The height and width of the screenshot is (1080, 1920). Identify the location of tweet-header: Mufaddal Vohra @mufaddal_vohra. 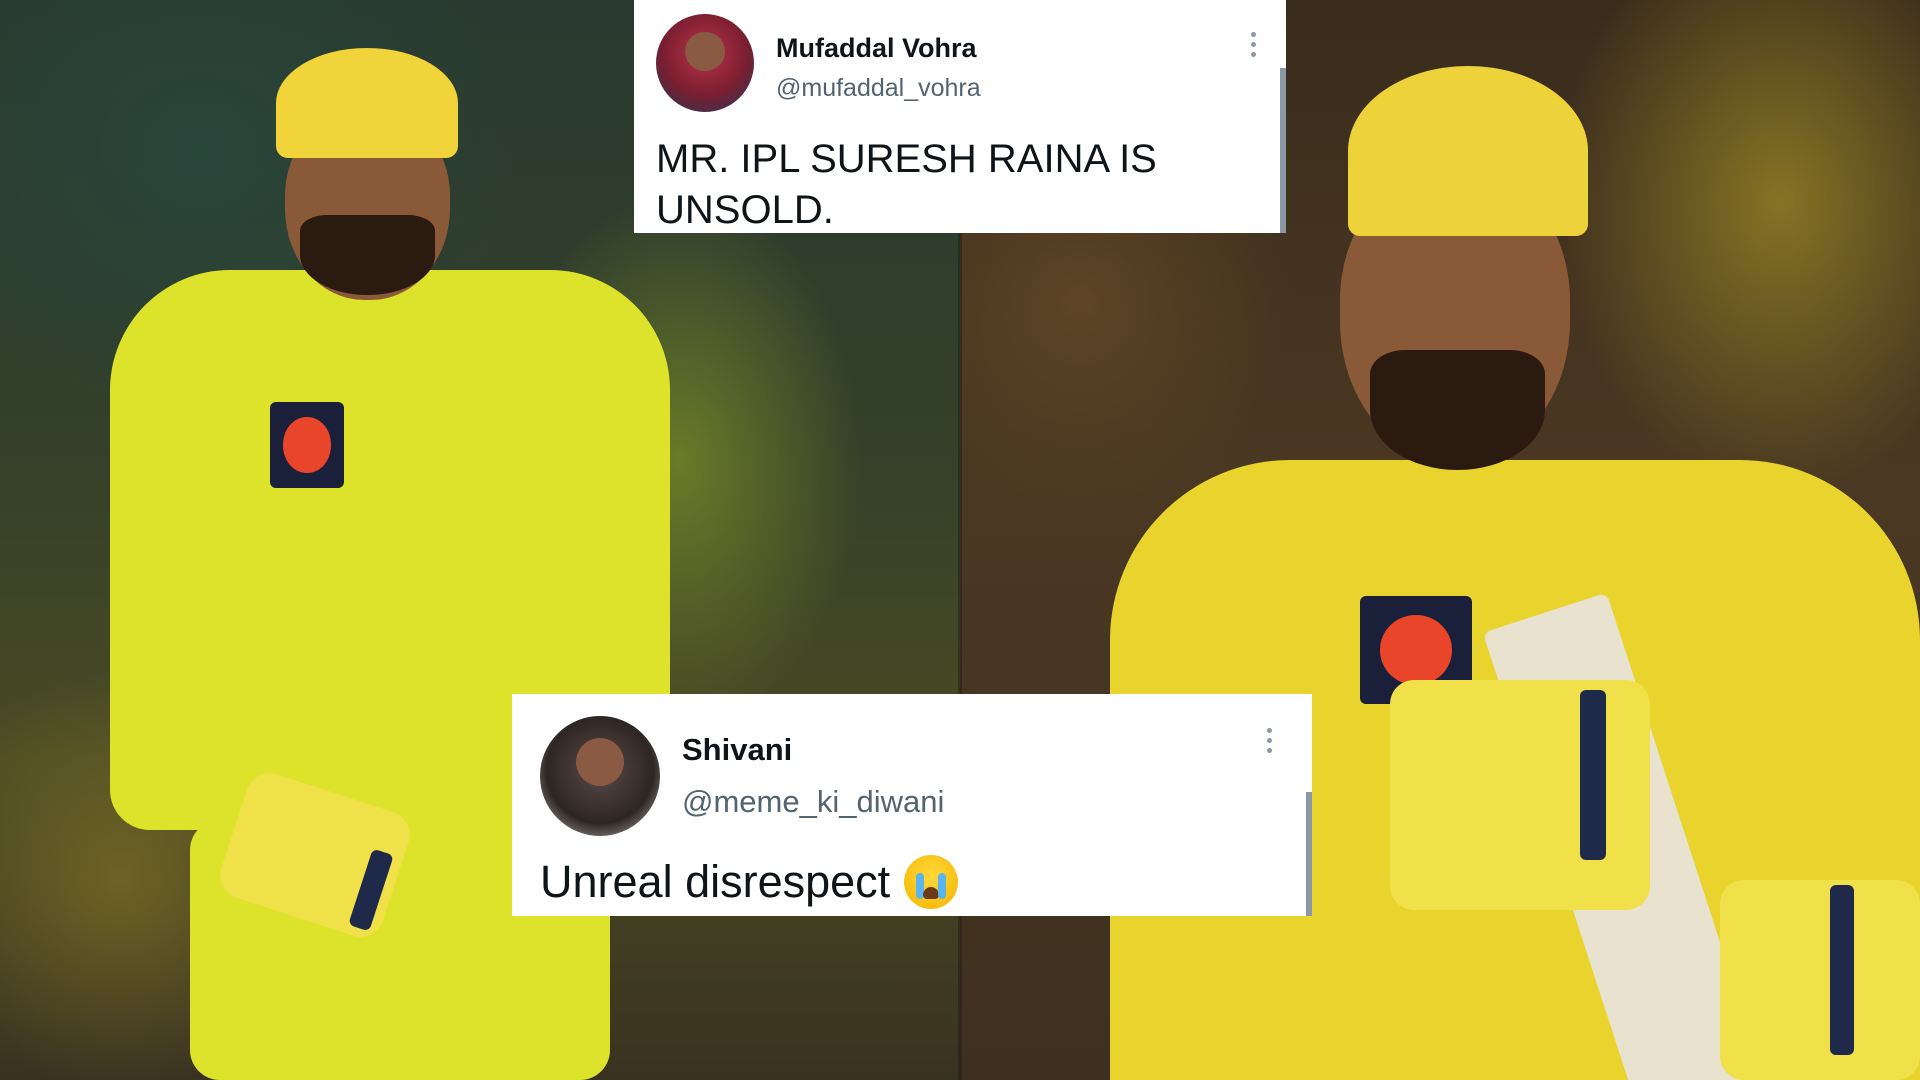
(960, 63).